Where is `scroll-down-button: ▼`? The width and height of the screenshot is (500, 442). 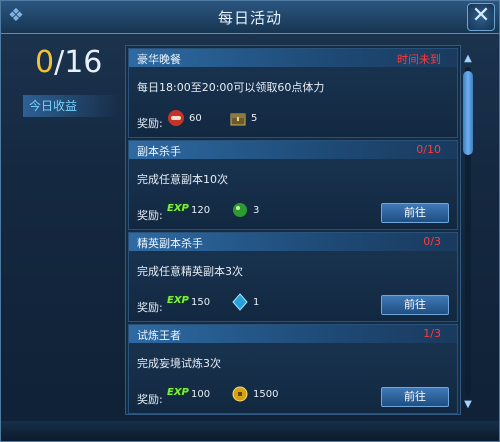
scroll-down-button: ▼ is located at coordinates (468, 405).